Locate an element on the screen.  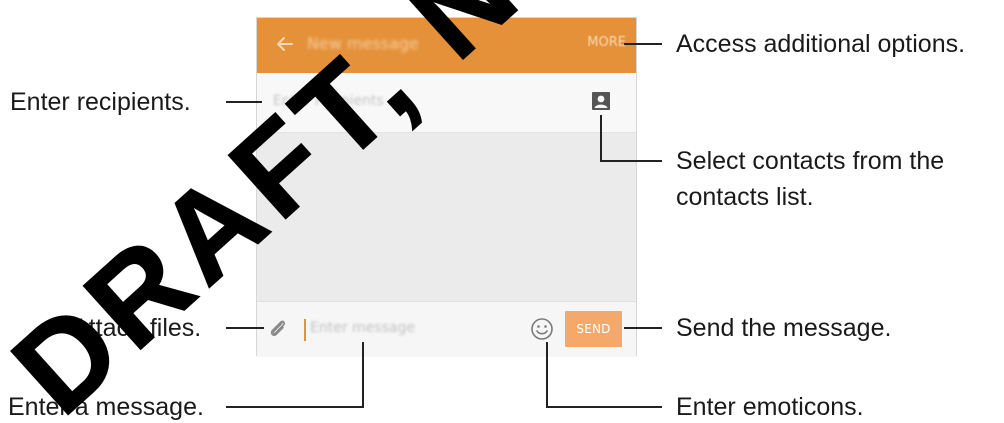
callout-more: Access additional options. is located at coordinates (821, 44).